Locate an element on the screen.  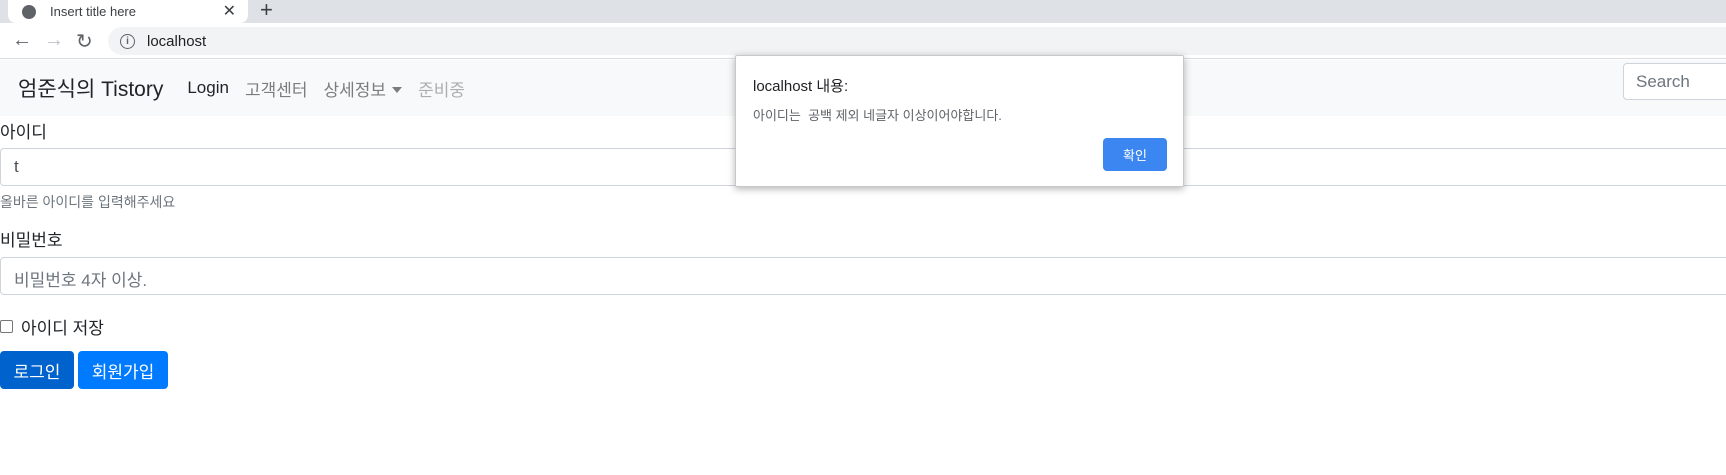
url-text: localhost is located at coordinates (177, 41).